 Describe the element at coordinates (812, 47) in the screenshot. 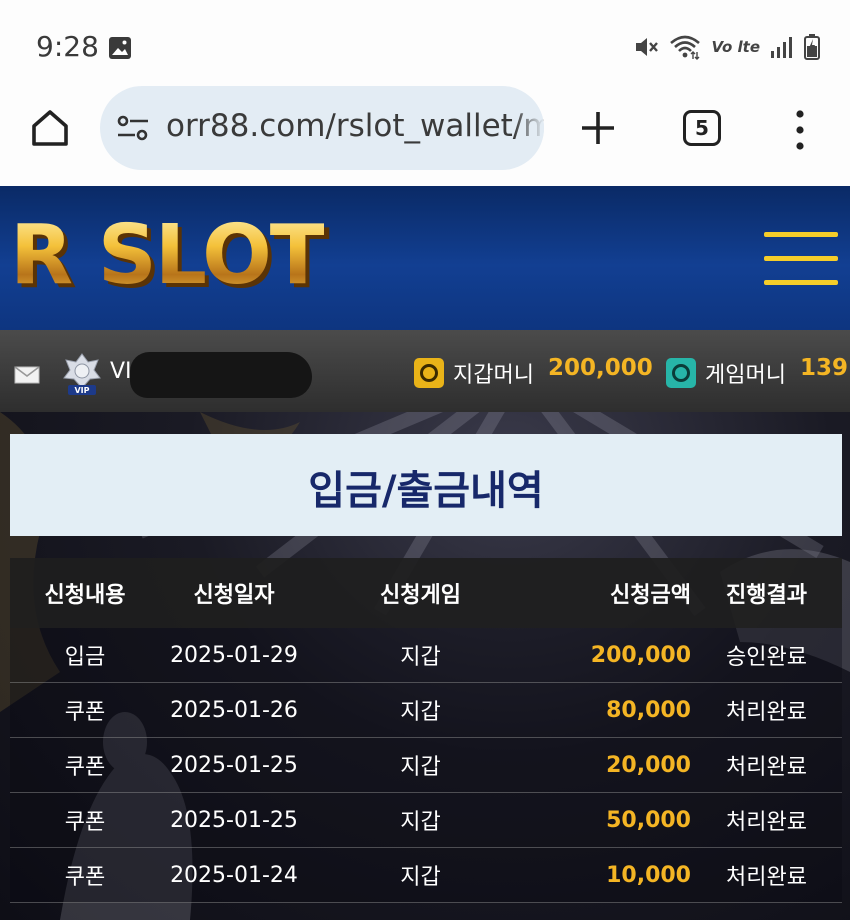

I see `battery-icon` at that location.